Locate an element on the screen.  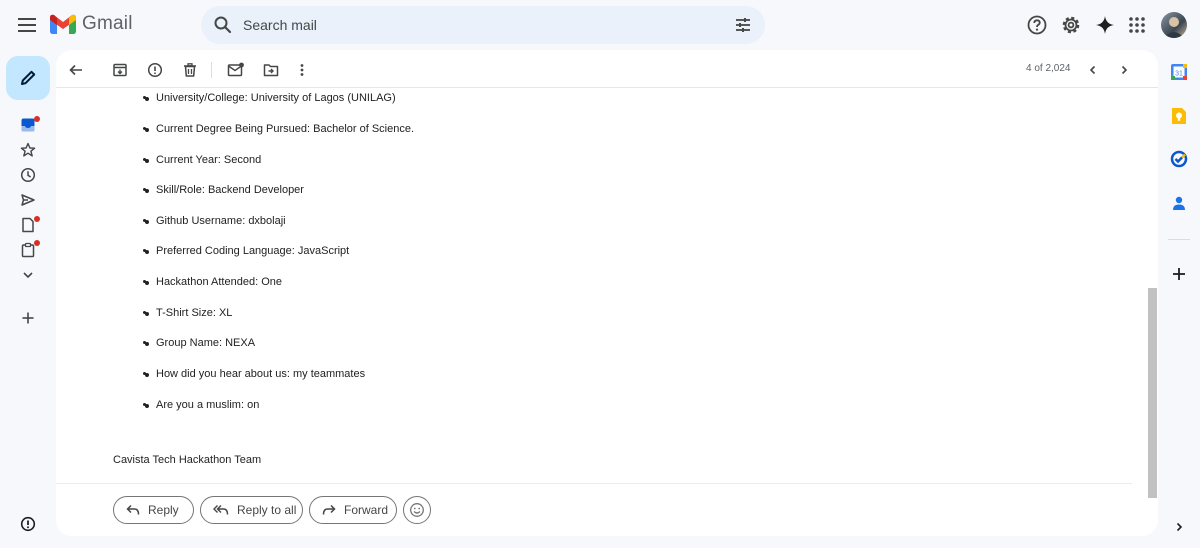
list-item: Hackathon Attended: One is located at coordinates (213, 282).